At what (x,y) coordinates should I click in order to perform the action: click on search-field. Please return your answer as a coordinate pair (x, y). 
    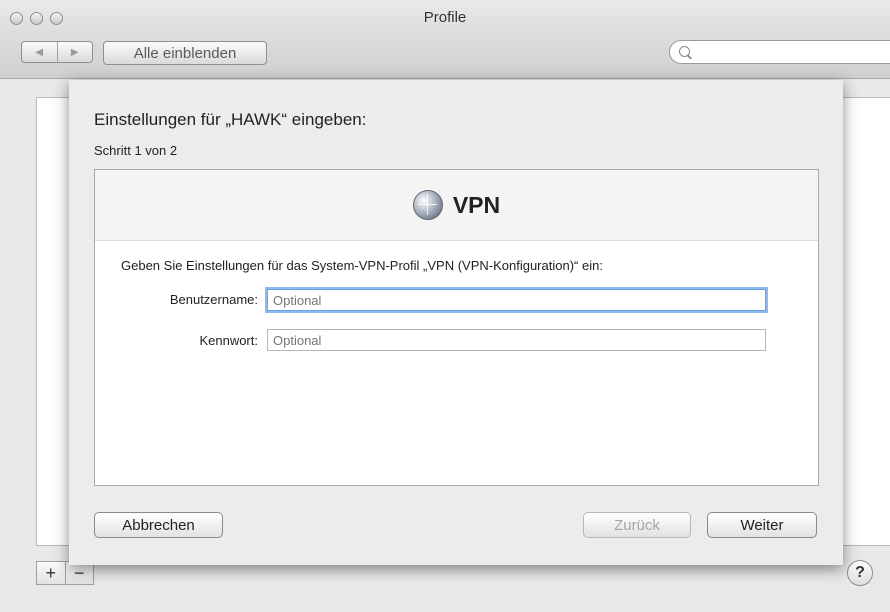
    Looking at the image, I should click on (779, 52).